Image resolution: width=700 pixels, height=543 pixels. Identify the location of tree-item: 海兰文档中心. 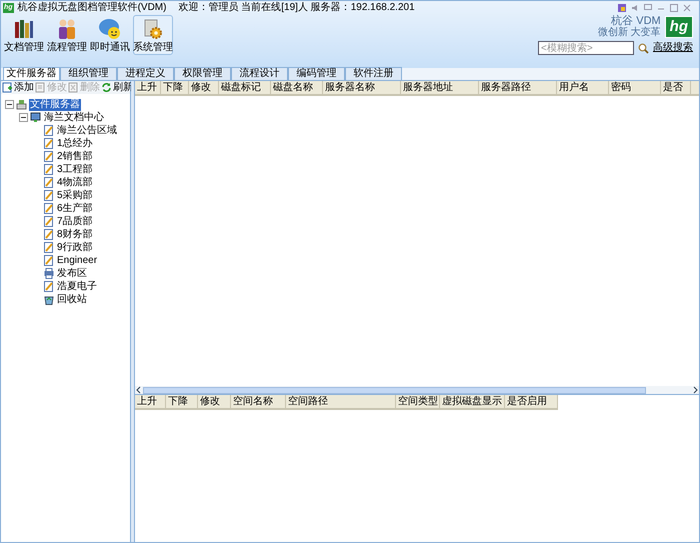
(74, 118).